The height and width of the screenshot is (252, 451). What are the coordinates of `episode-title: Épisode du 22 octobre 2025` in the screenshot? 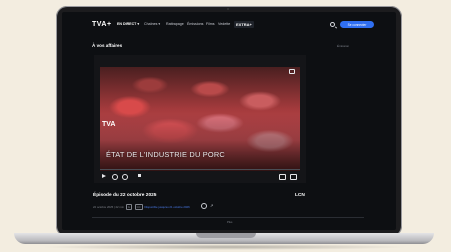 It's located at (125, 195).